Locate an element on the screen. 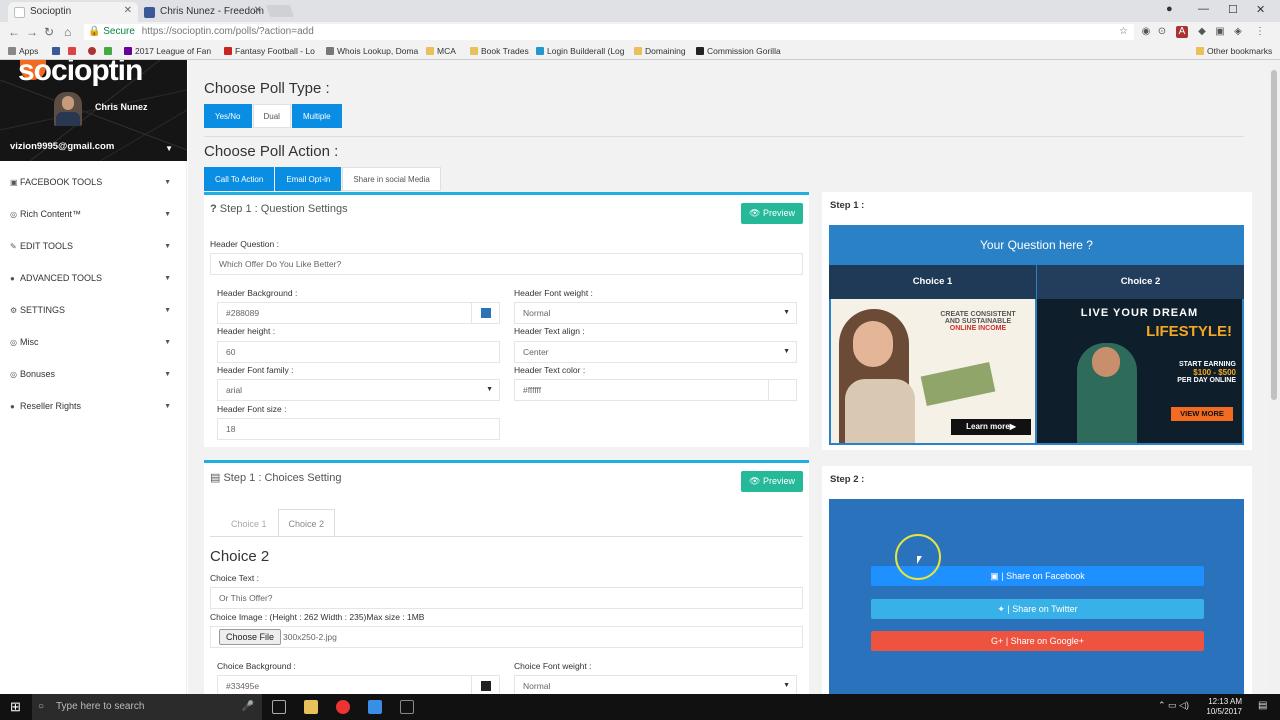  profile-name: Chris Nunez is located at coordinates (121, 107).